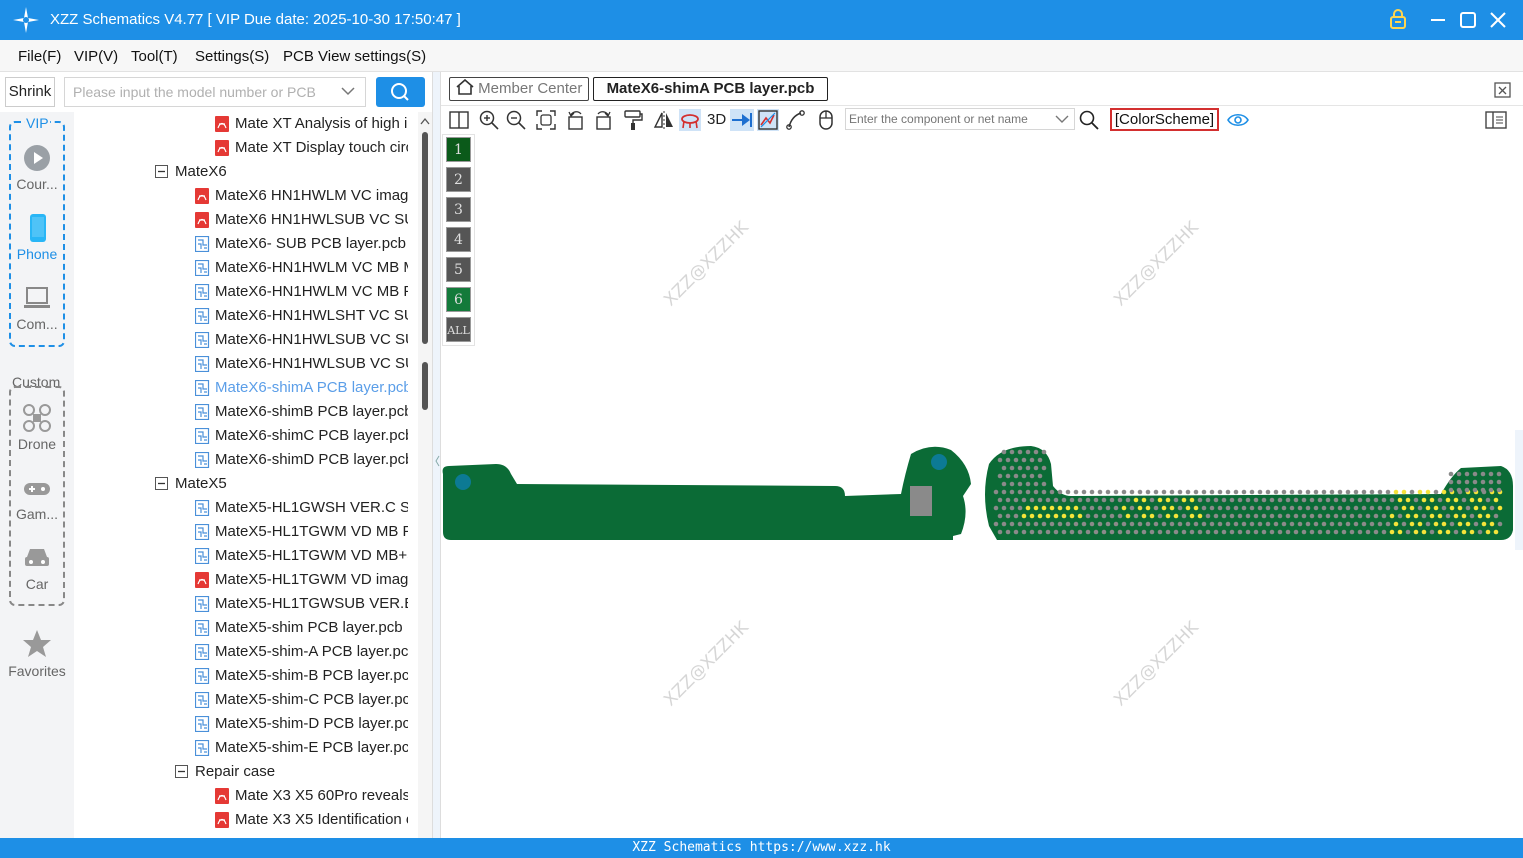  What do you see at coordinates (241, 604) in the screenshot?
I see `tree-file: MateX5-HL1TGWSUB VER.B SUE` at bounding box center [241, 604].